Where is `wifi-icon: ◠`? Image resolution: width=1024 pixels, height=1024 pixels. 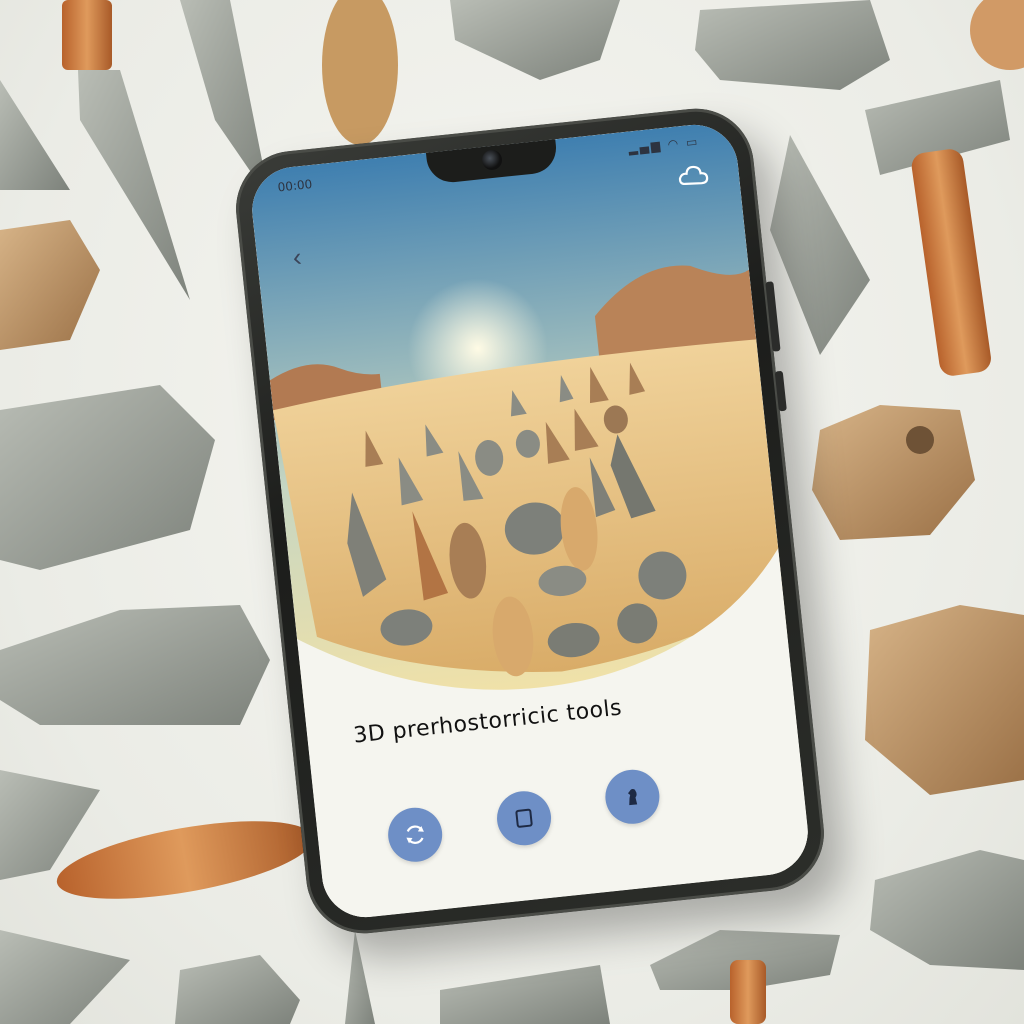 wifi-icon: ◠ is located at coordinates (674, 144).